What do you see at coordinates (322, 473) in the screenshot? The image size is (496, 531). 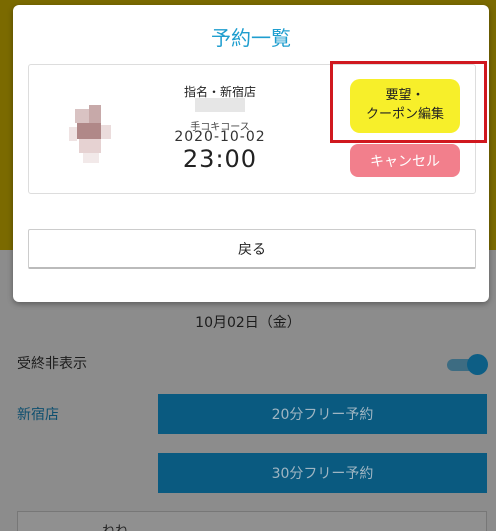 I see `free-reserve-30-button: 30分フリー予約` at bounding box center [322, 473].